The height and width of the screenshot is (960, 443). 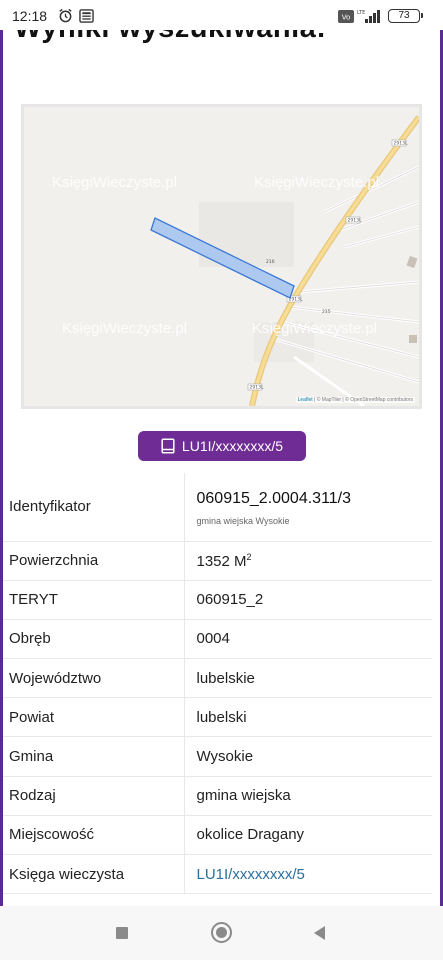 What do you see at coordinates (94, 600) in the screenshot?
I see `row-label: TERYT` at bounding box center [94, 600].